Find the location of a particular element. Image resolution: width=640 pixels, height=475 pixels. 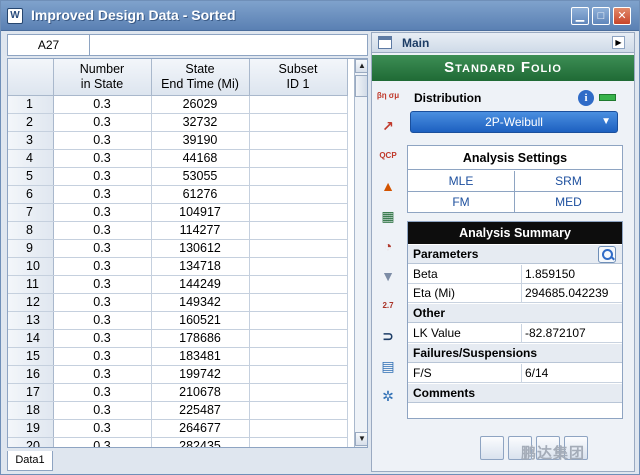

state-end-time-cell: 44168 is located at coordinates (200, 158).